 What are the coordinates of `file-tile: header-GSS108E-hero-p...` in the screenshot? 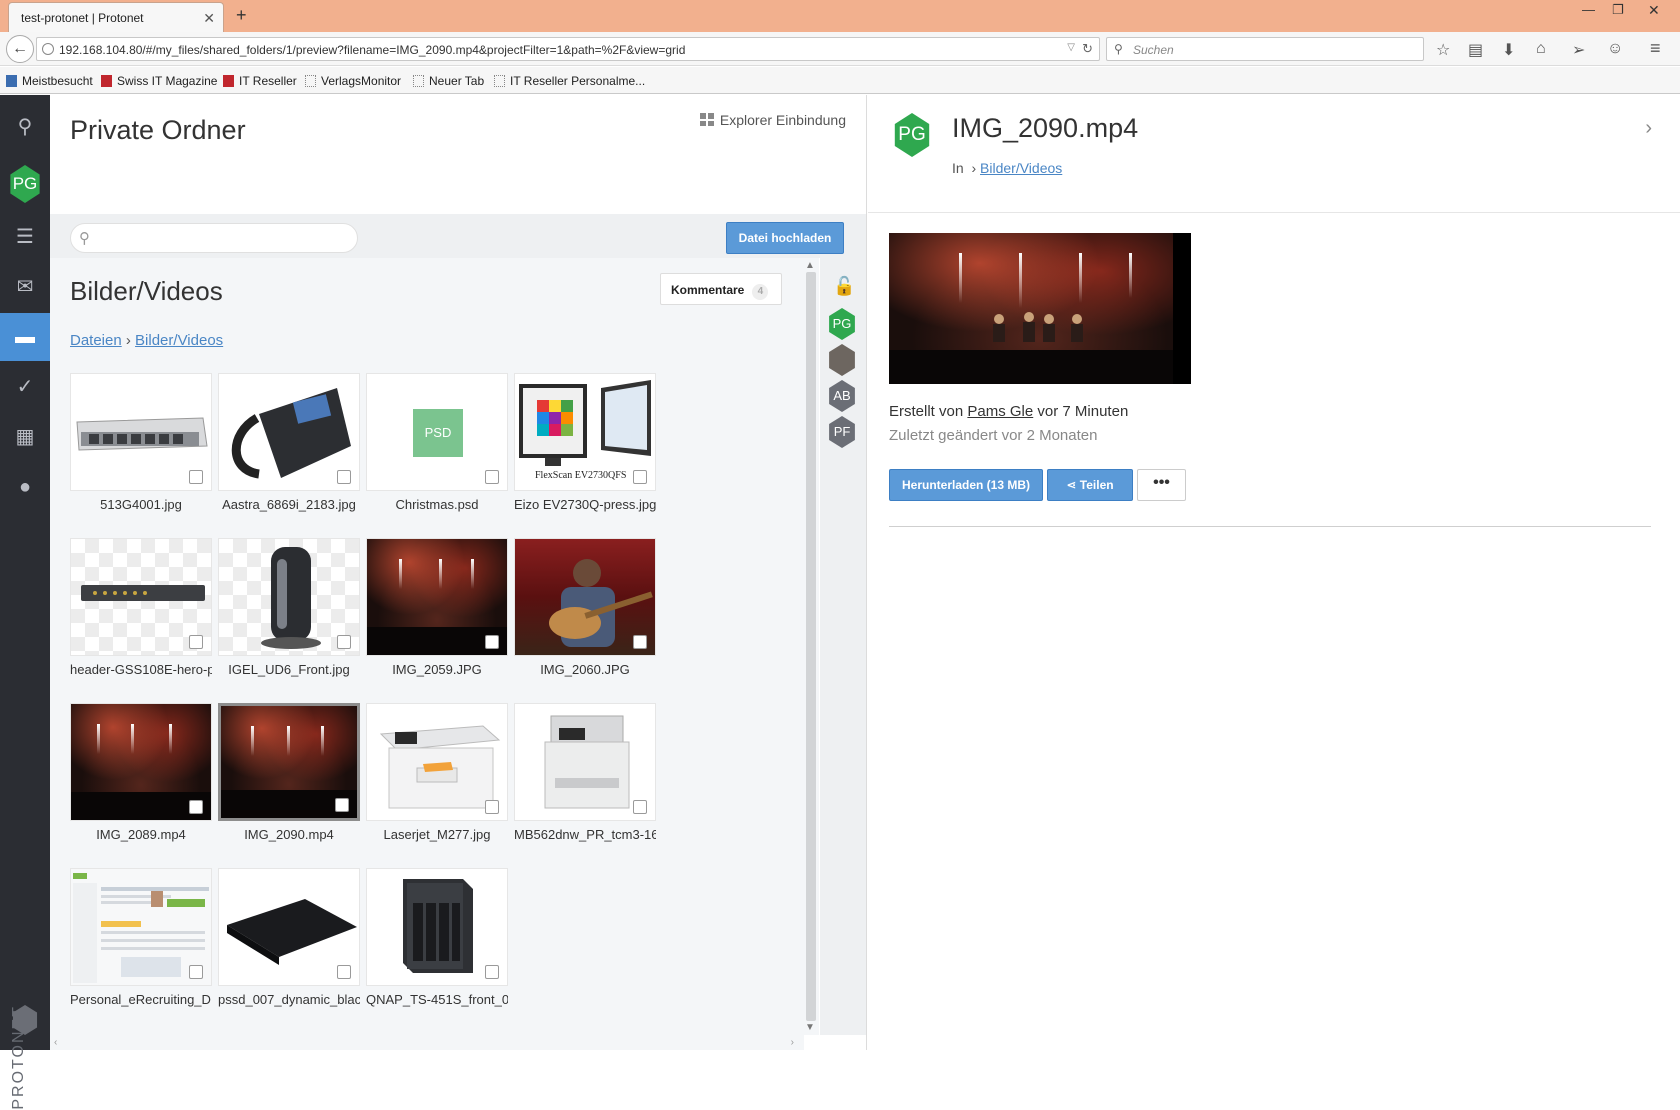 It's located at (141, 618).